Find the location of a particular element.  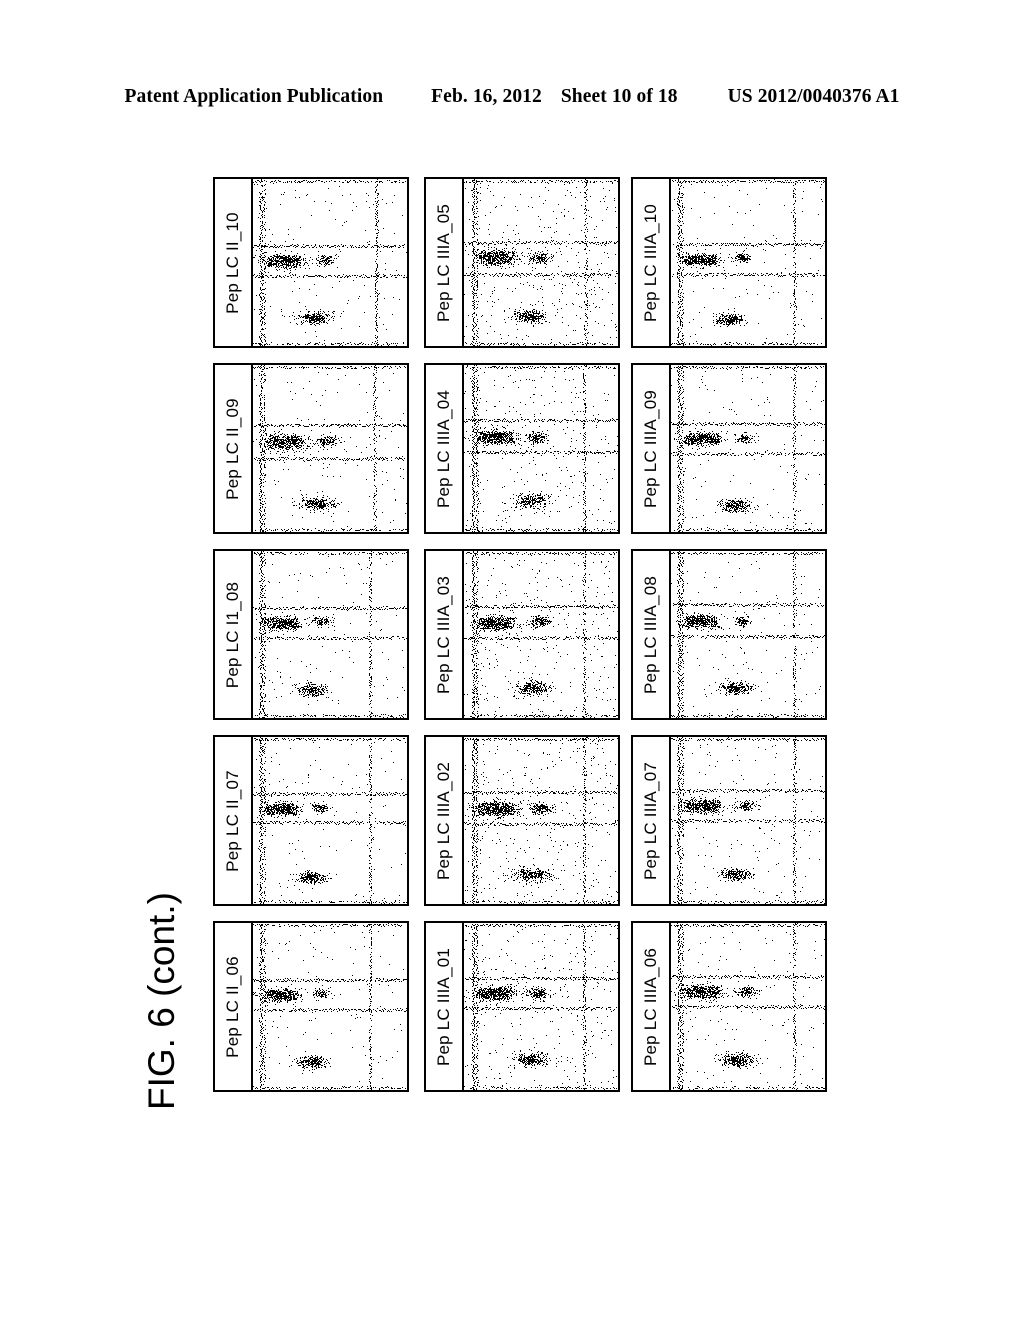

panel-label: Pep LC IIIA_01 is located at coordinates (443, 1006).